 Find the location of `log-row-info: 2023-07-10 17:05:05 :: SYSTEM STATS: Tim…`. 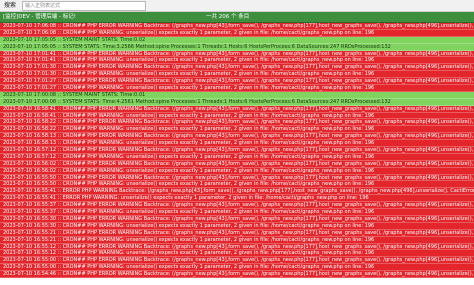

log-row-info: 2023-07-10 17:05:05 :: SYSTEM STATS: Tim… is located at coordinates (237, 47).